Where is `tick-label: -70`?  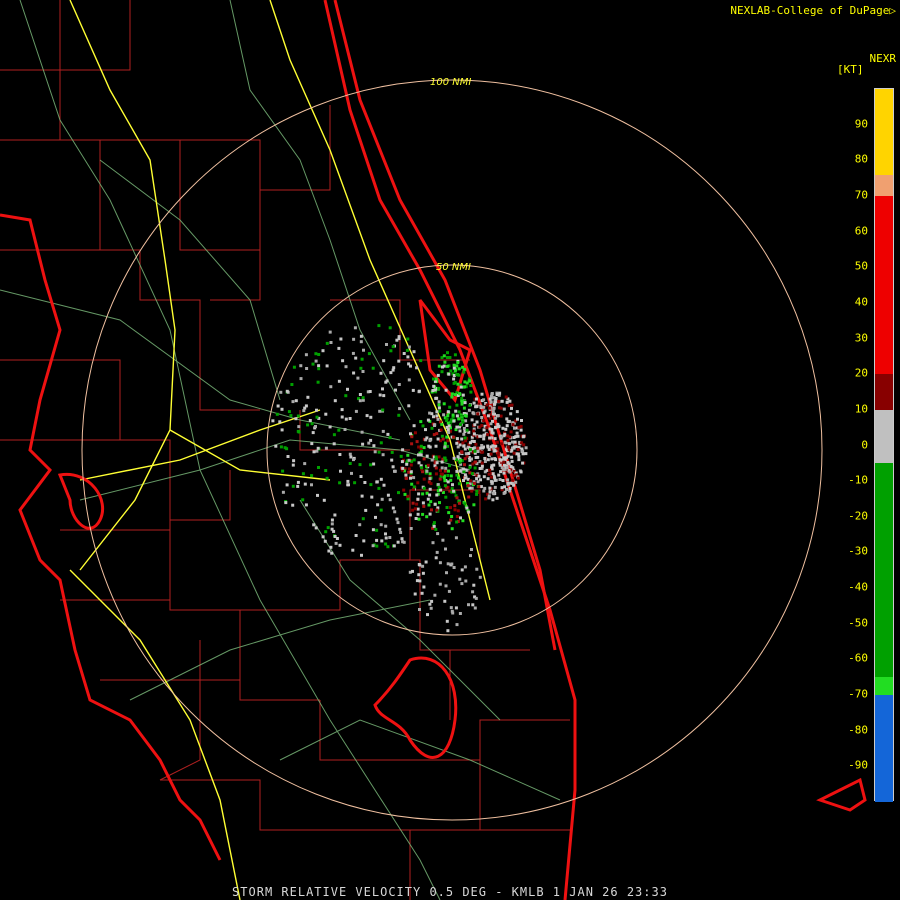
tick-label: -70 is located at coordinates (858, 694).